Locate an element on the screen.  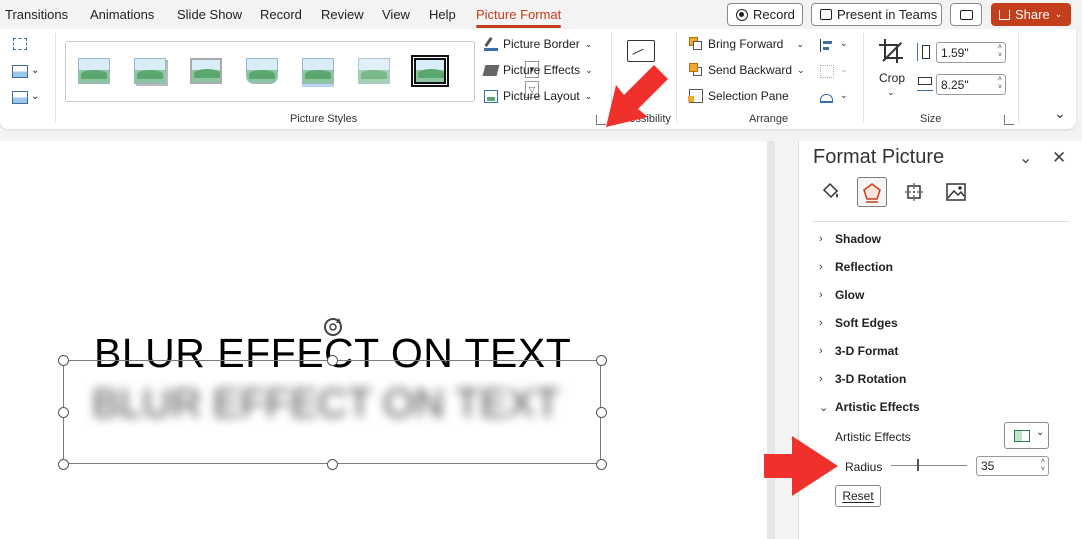
height-input: 1.59" ˄ ˅ is located at coordinates (971, 52).